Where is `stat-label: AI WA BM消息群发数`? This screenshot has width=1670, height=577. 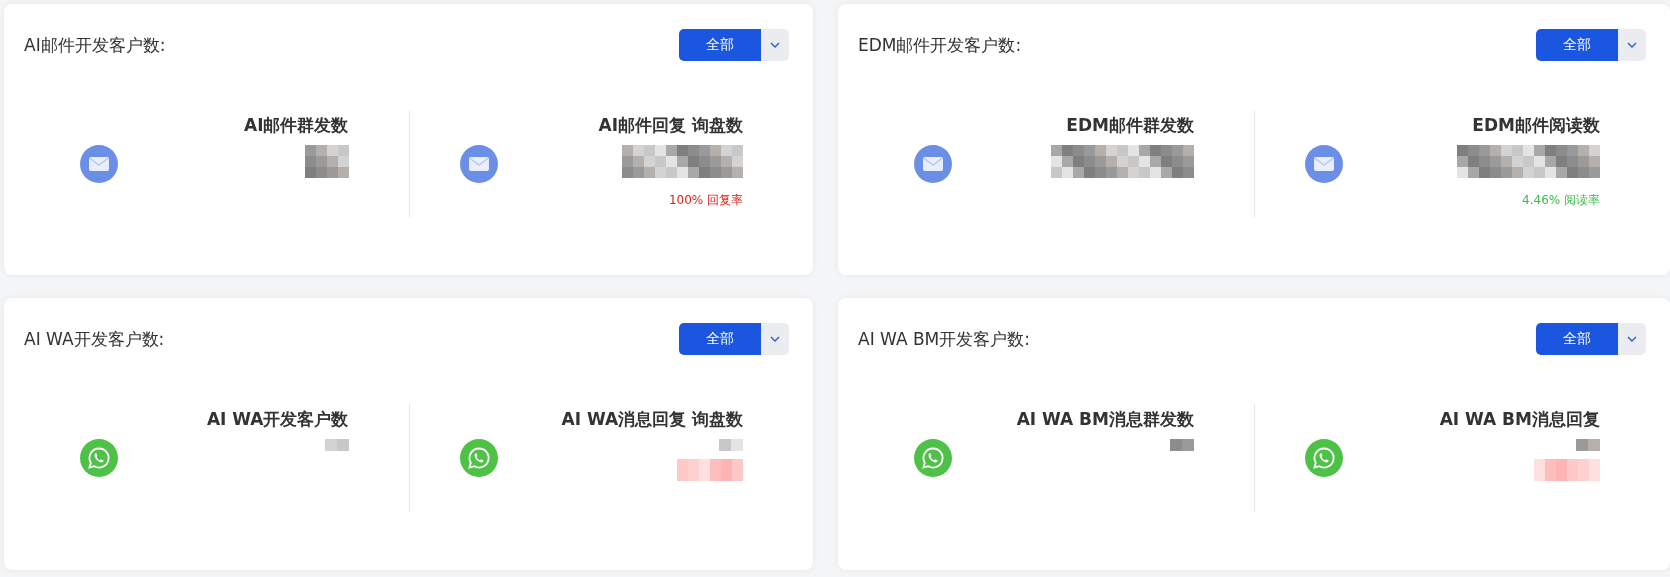 stat-label: AI WA BM消息群发数 is located at coordinates (1105, 419).